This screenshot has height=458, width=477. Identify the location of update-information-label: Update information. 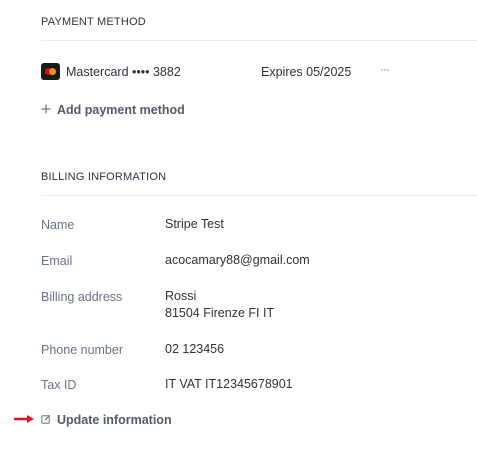
(114, 420).